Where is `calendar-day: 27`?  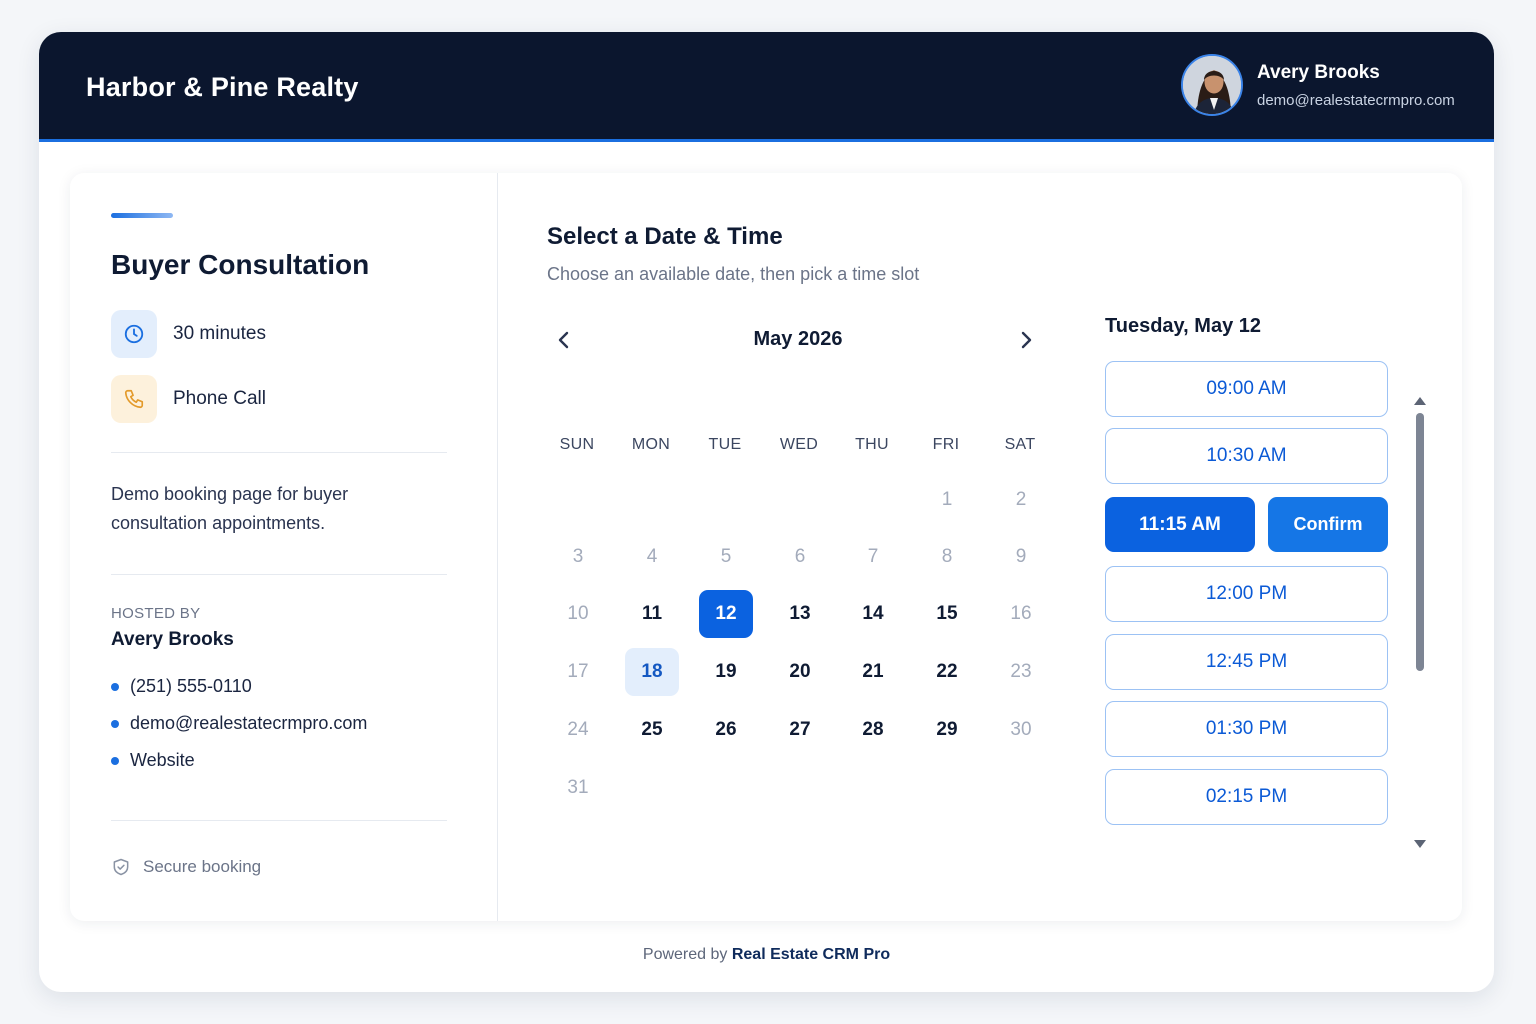 calendar-day: 27 is located at coordinates (800, 730).